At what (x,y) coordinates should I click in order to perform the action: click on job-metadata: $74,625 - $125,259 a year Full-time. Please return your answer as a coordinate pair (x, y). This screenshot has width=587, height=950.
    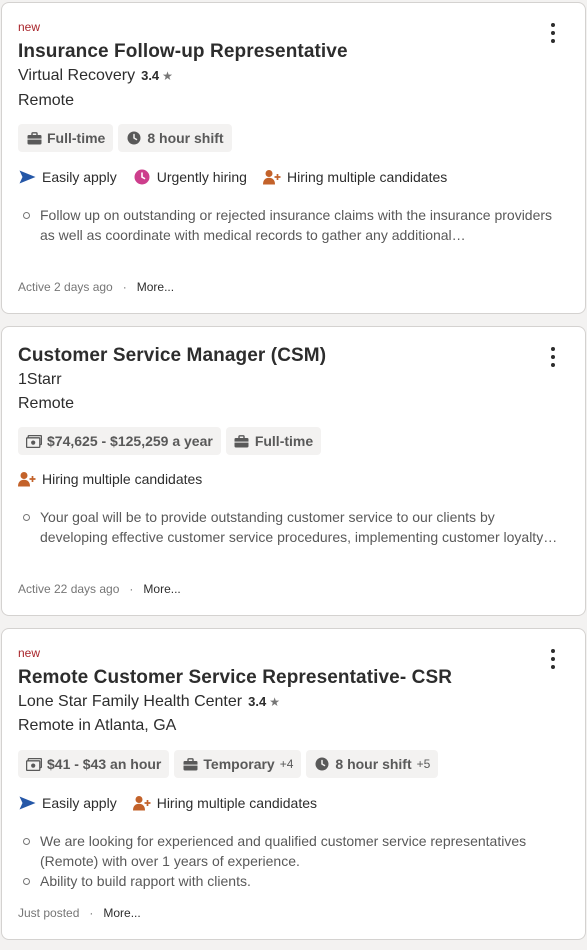
    Looking at the image, I should click on (170, 441).